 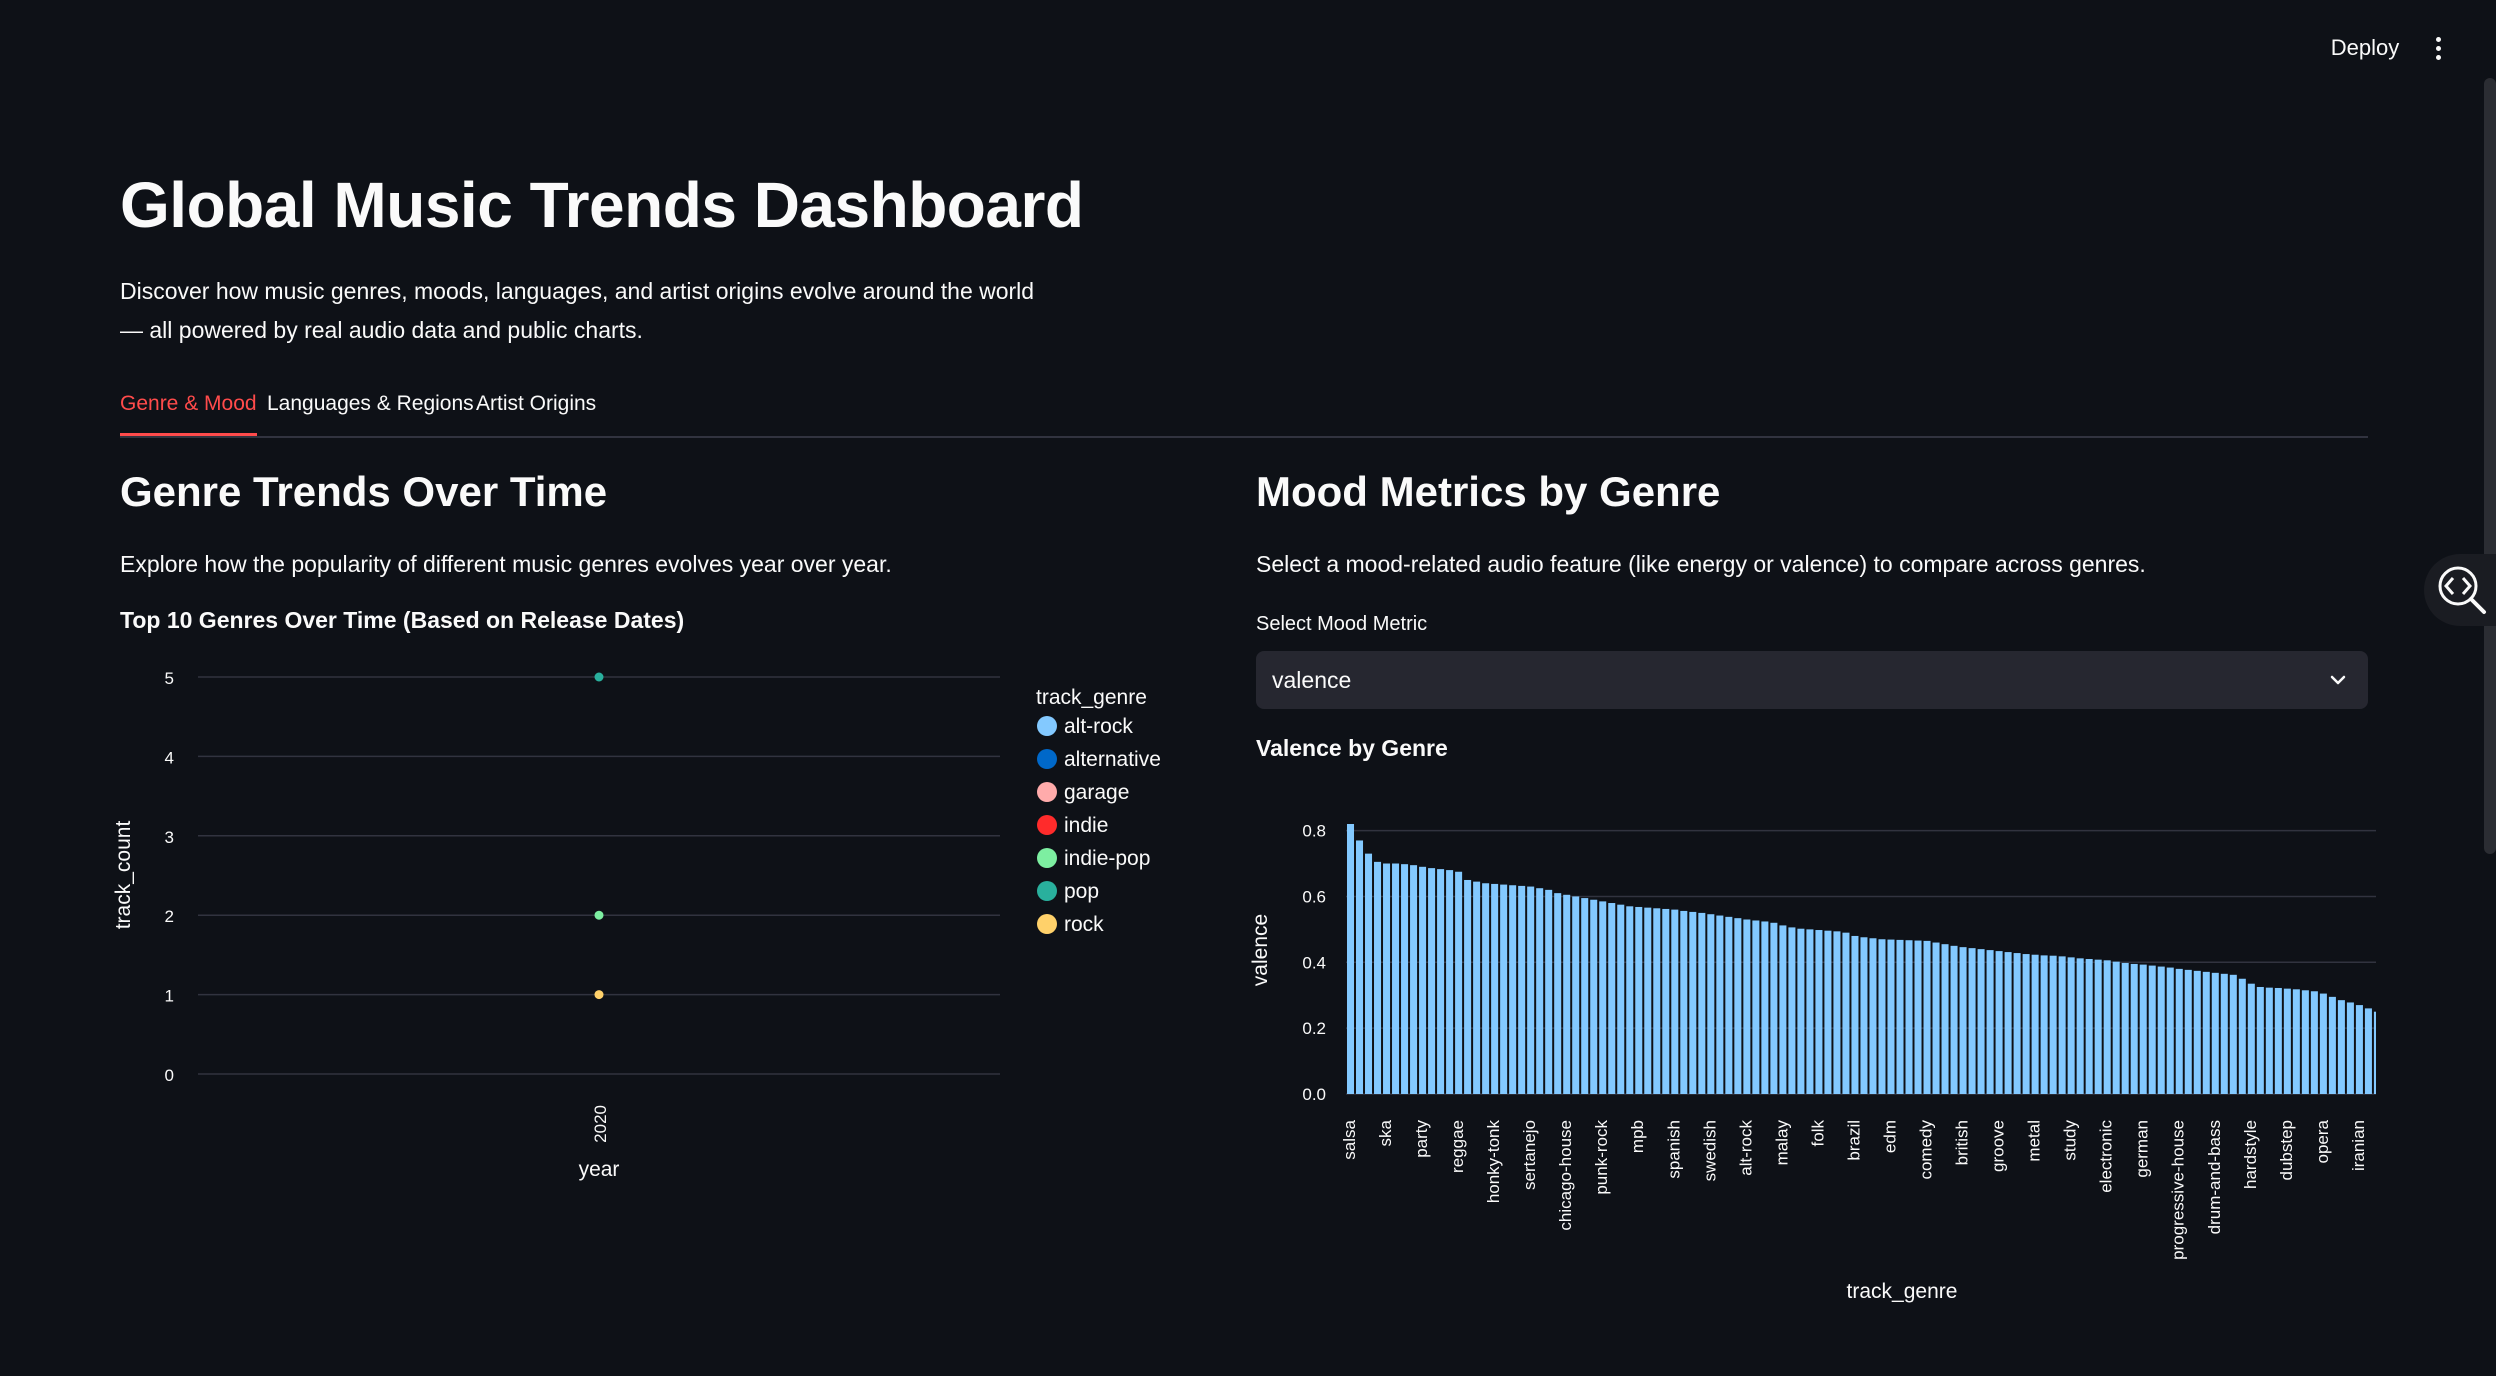 What do you see at coordinates (1081, 891) in the screenshot?
I see `legend-entry: pop` at bounding box center [1081, 891].